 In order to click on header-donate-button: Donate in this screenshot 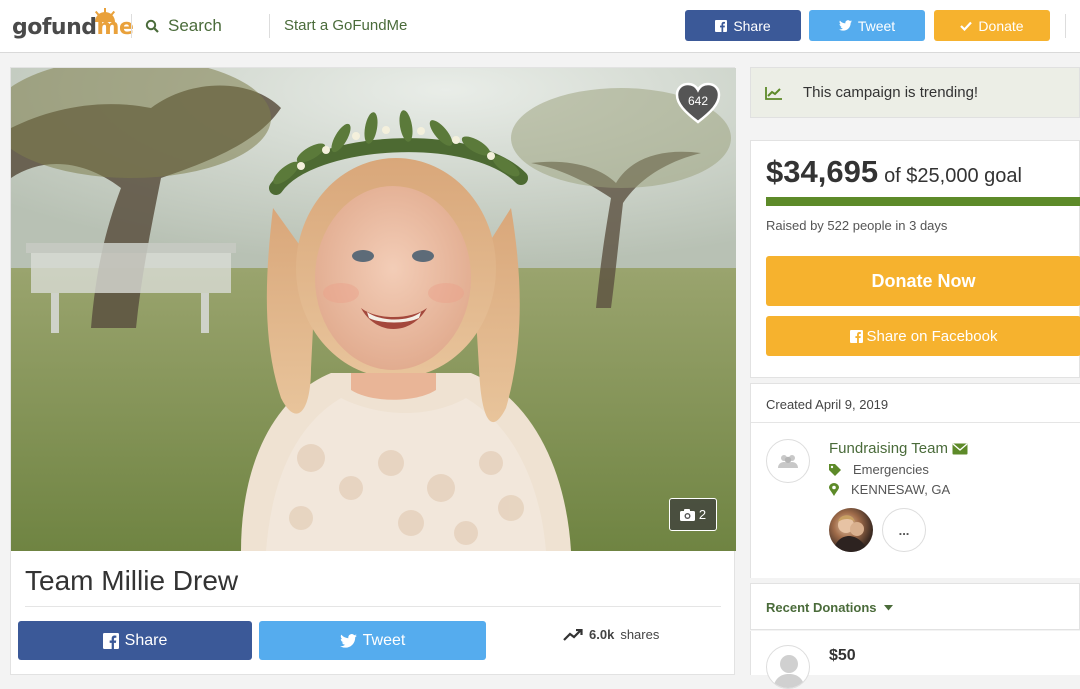, I will do `click(992, 25)`.